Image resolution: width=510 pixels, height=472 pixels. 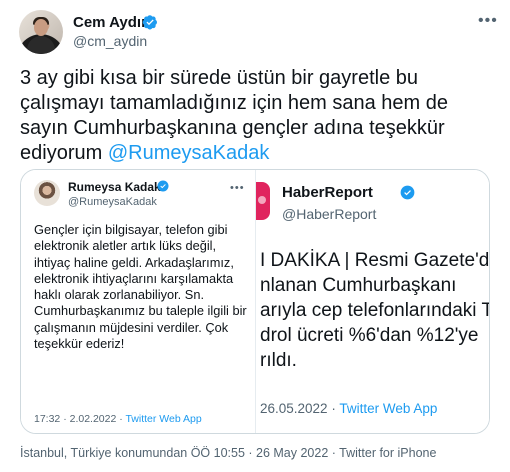 What do you see at coordinates (188, 153) in the screenshot?
I see `mention-link: @RumeysaKadak` at bounding box center [188, 153].